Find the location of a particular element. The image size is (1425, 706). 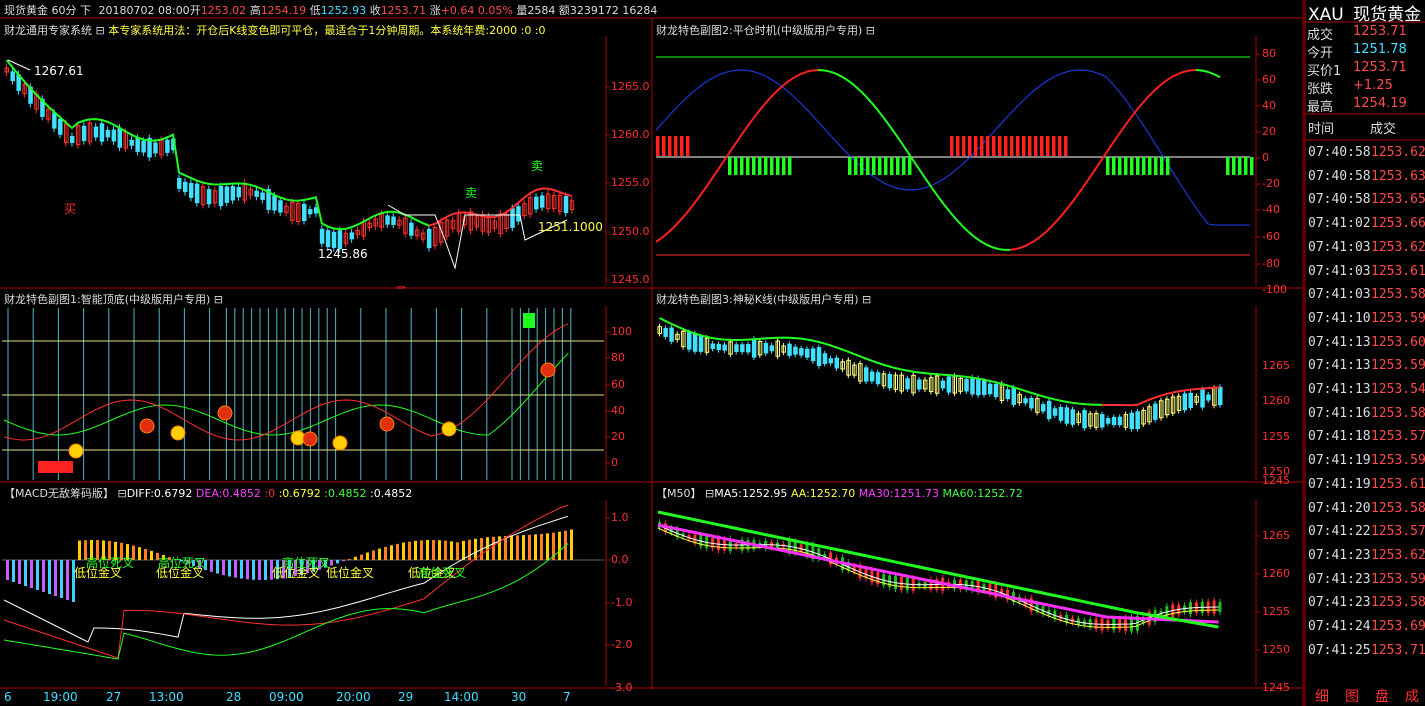

tick-row: 07:41:02 1253.66 is located at coordinates (1366, 224).